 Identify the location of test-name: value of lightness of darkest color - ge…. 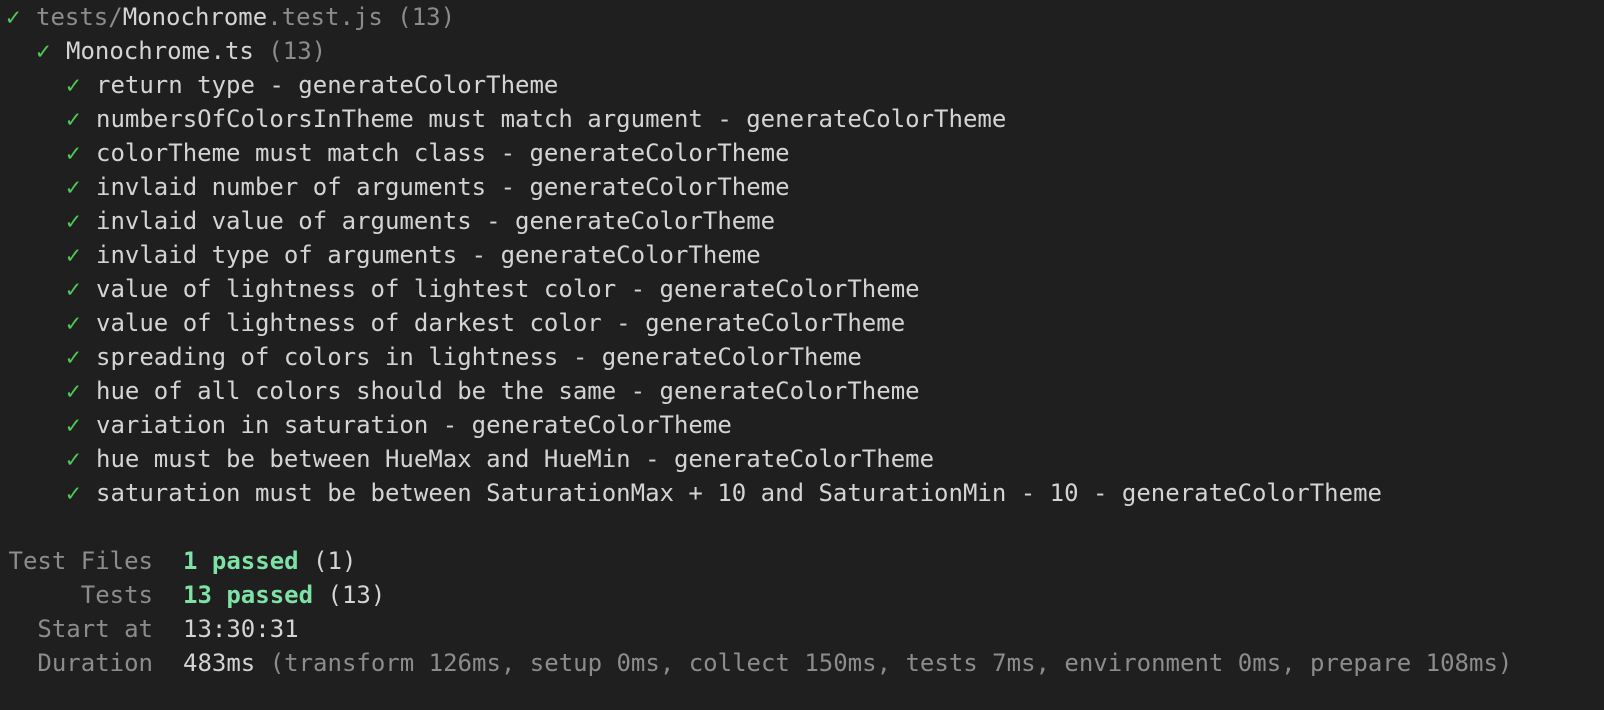
(501, 323).